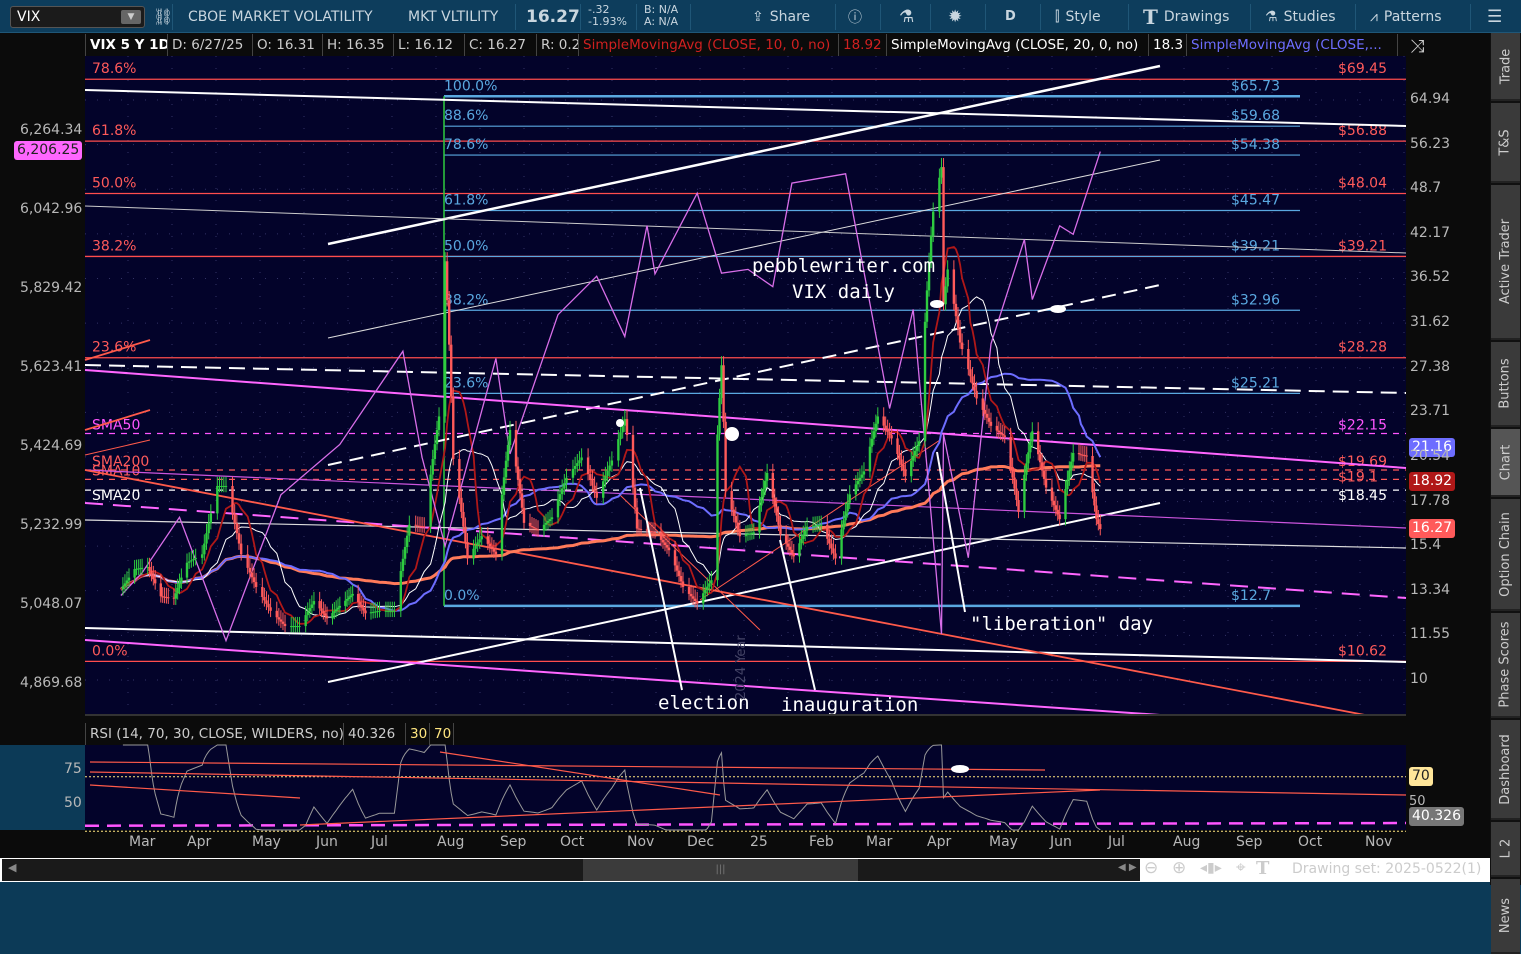 The height and width of the screenshot is (954, 1521). I want to click on scrollbar-track, so click(571, 870).